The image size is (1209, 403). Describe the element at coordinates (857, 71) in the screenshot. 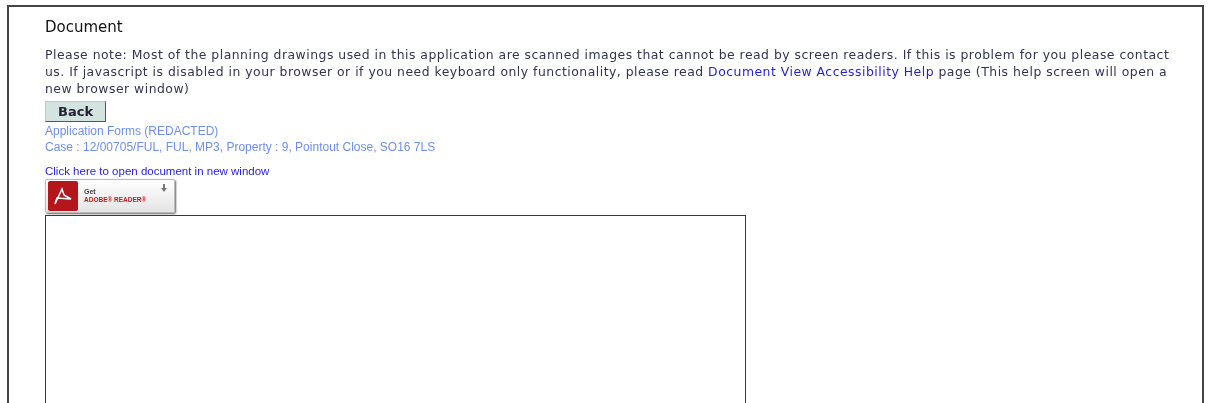

I see `accessibility-help-link: View Accessibility Help` at that location.